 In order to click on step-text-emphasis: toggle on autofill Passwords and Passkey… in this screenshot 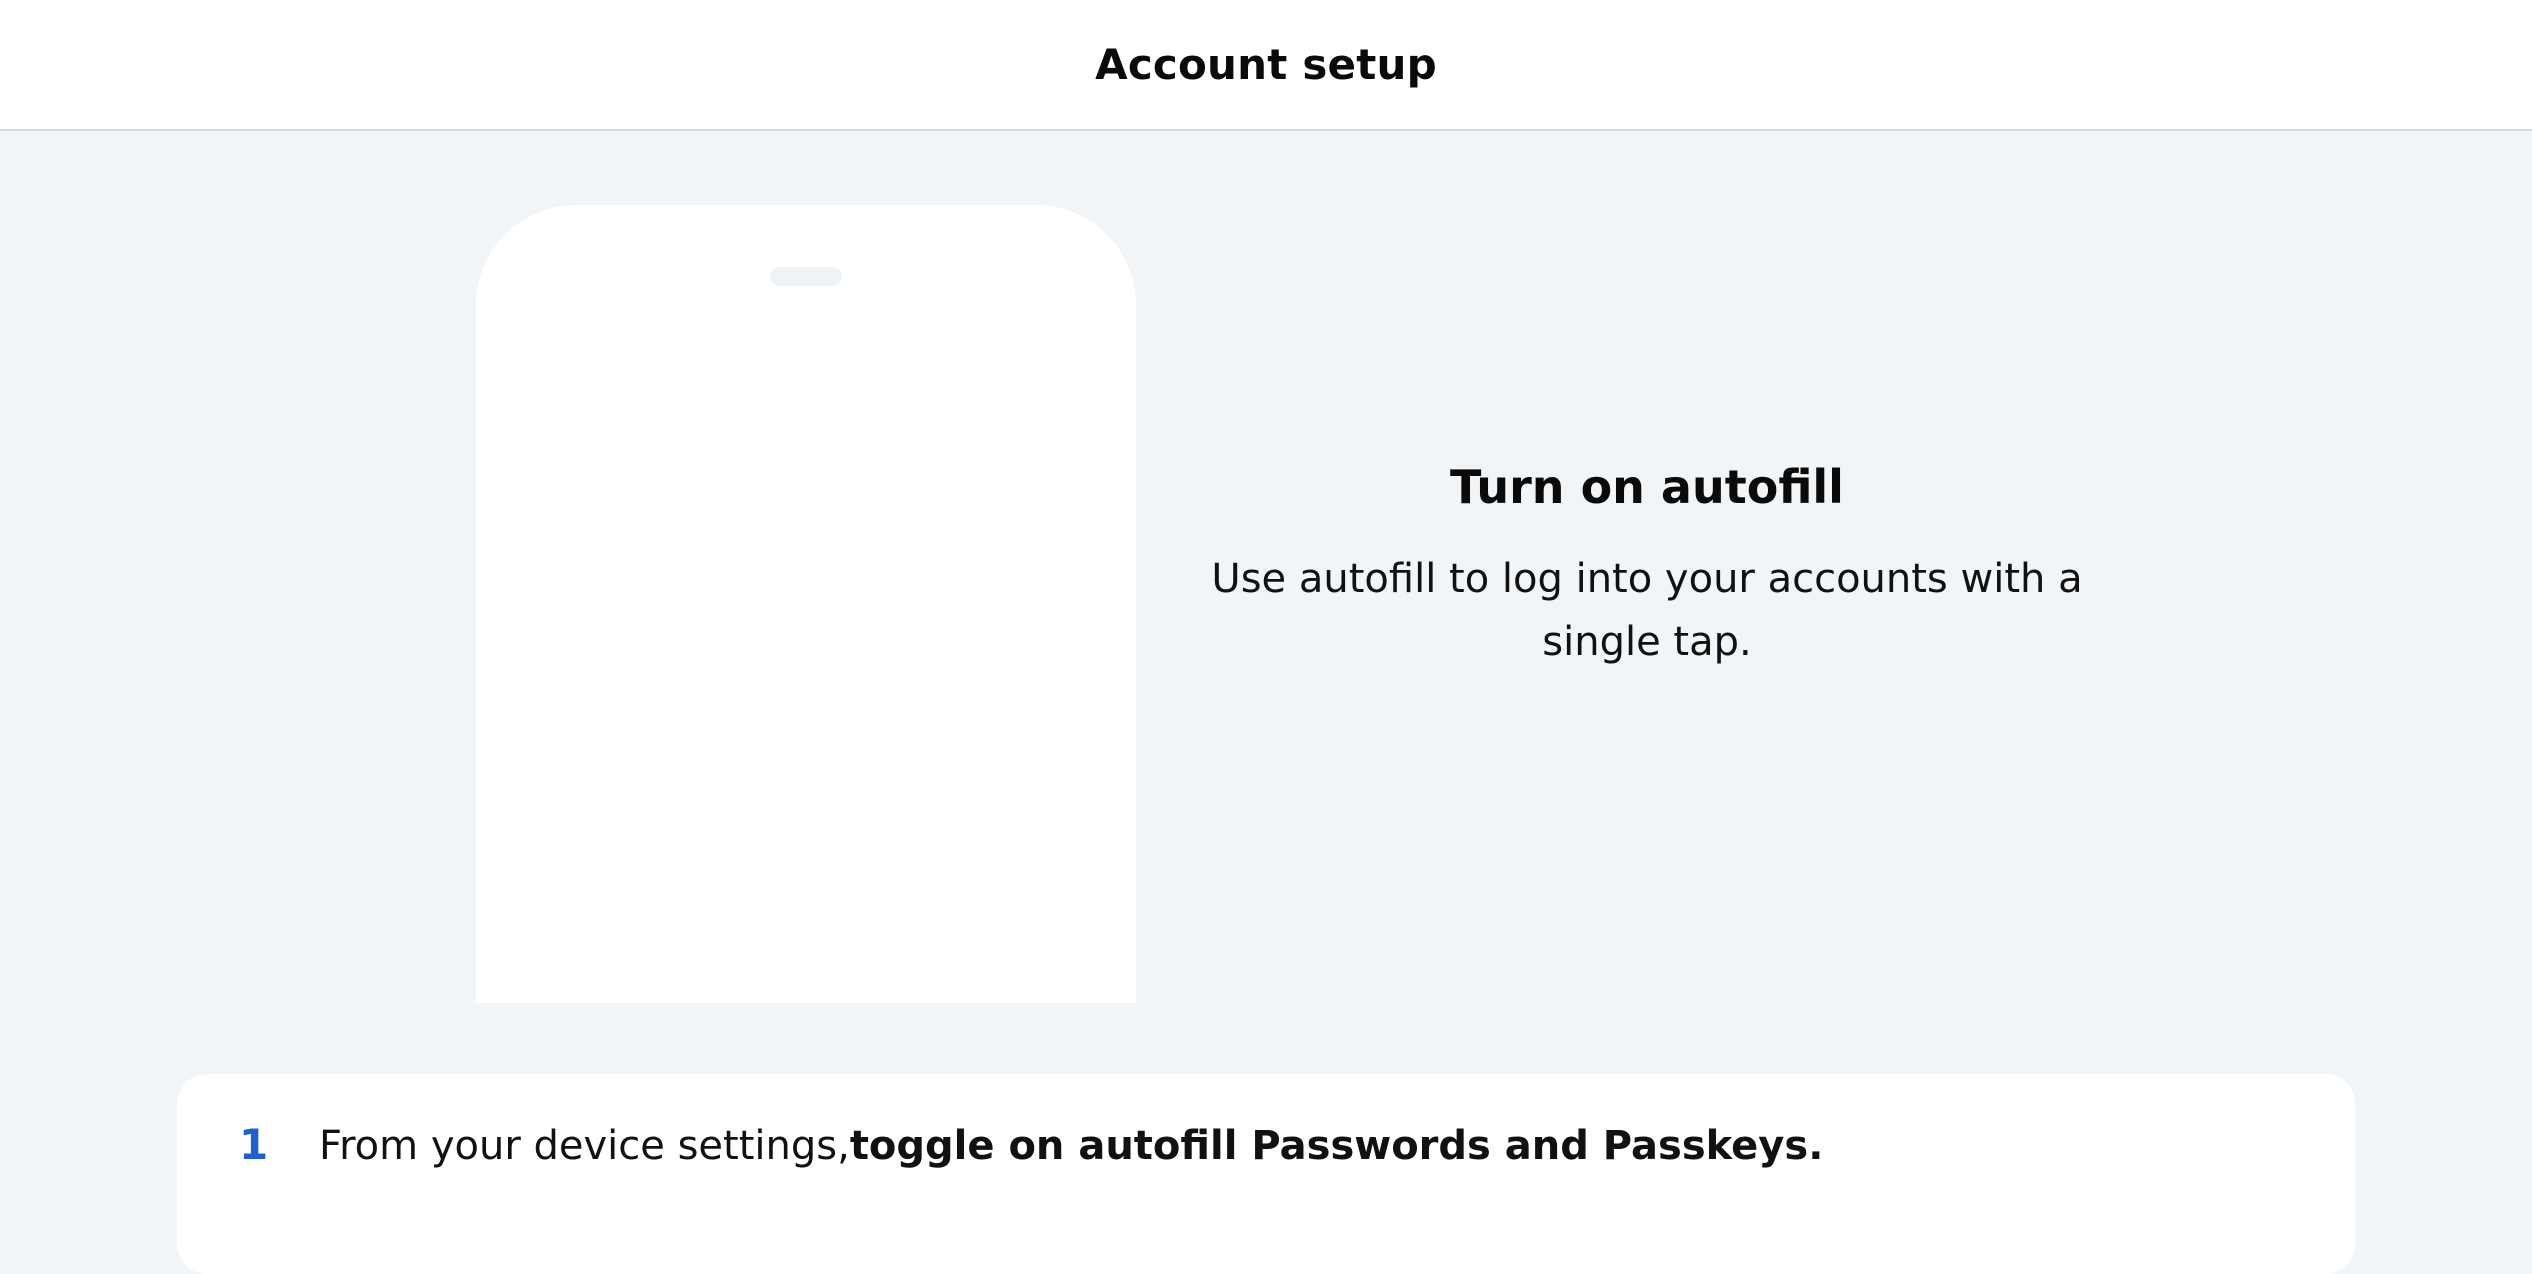, I will do `click(1336, 1146)`.